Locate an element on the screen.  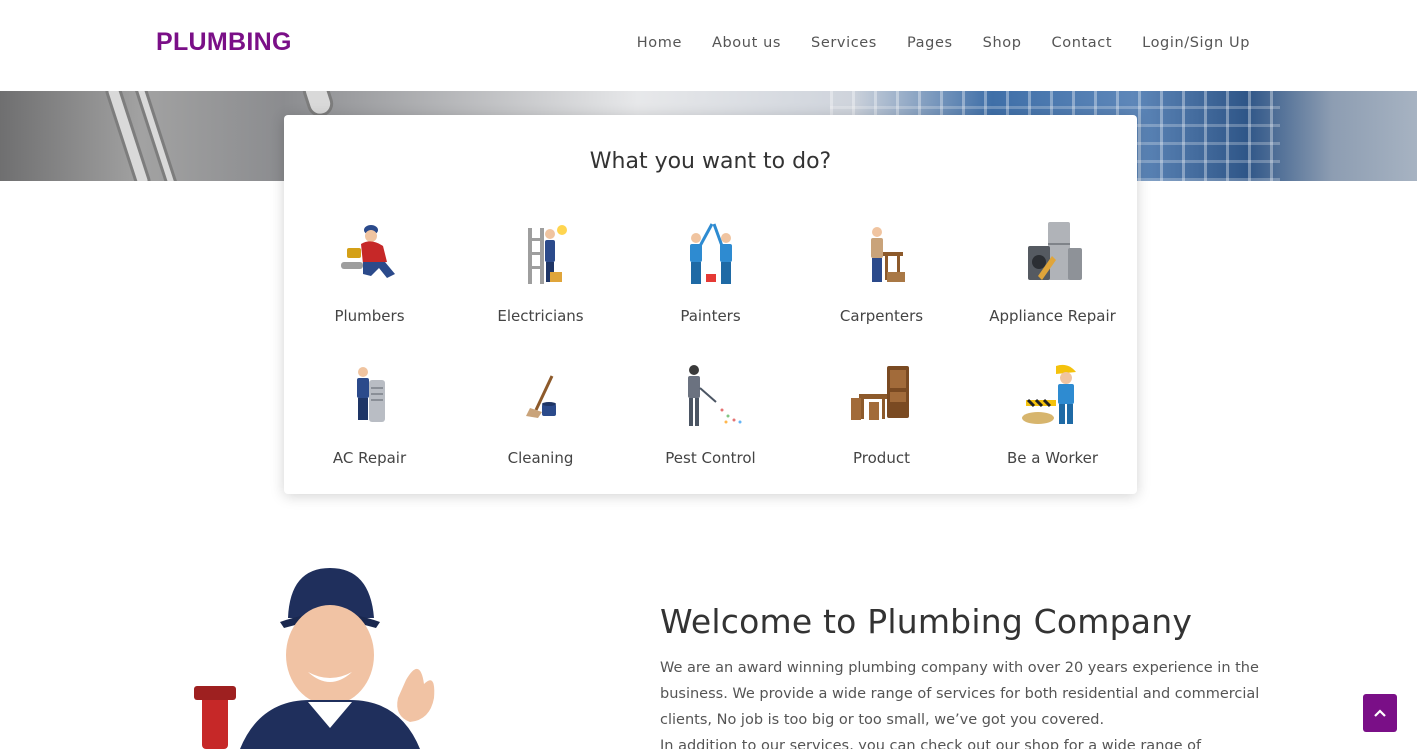
service-painters: Painters is located at coordinates (710, 271).